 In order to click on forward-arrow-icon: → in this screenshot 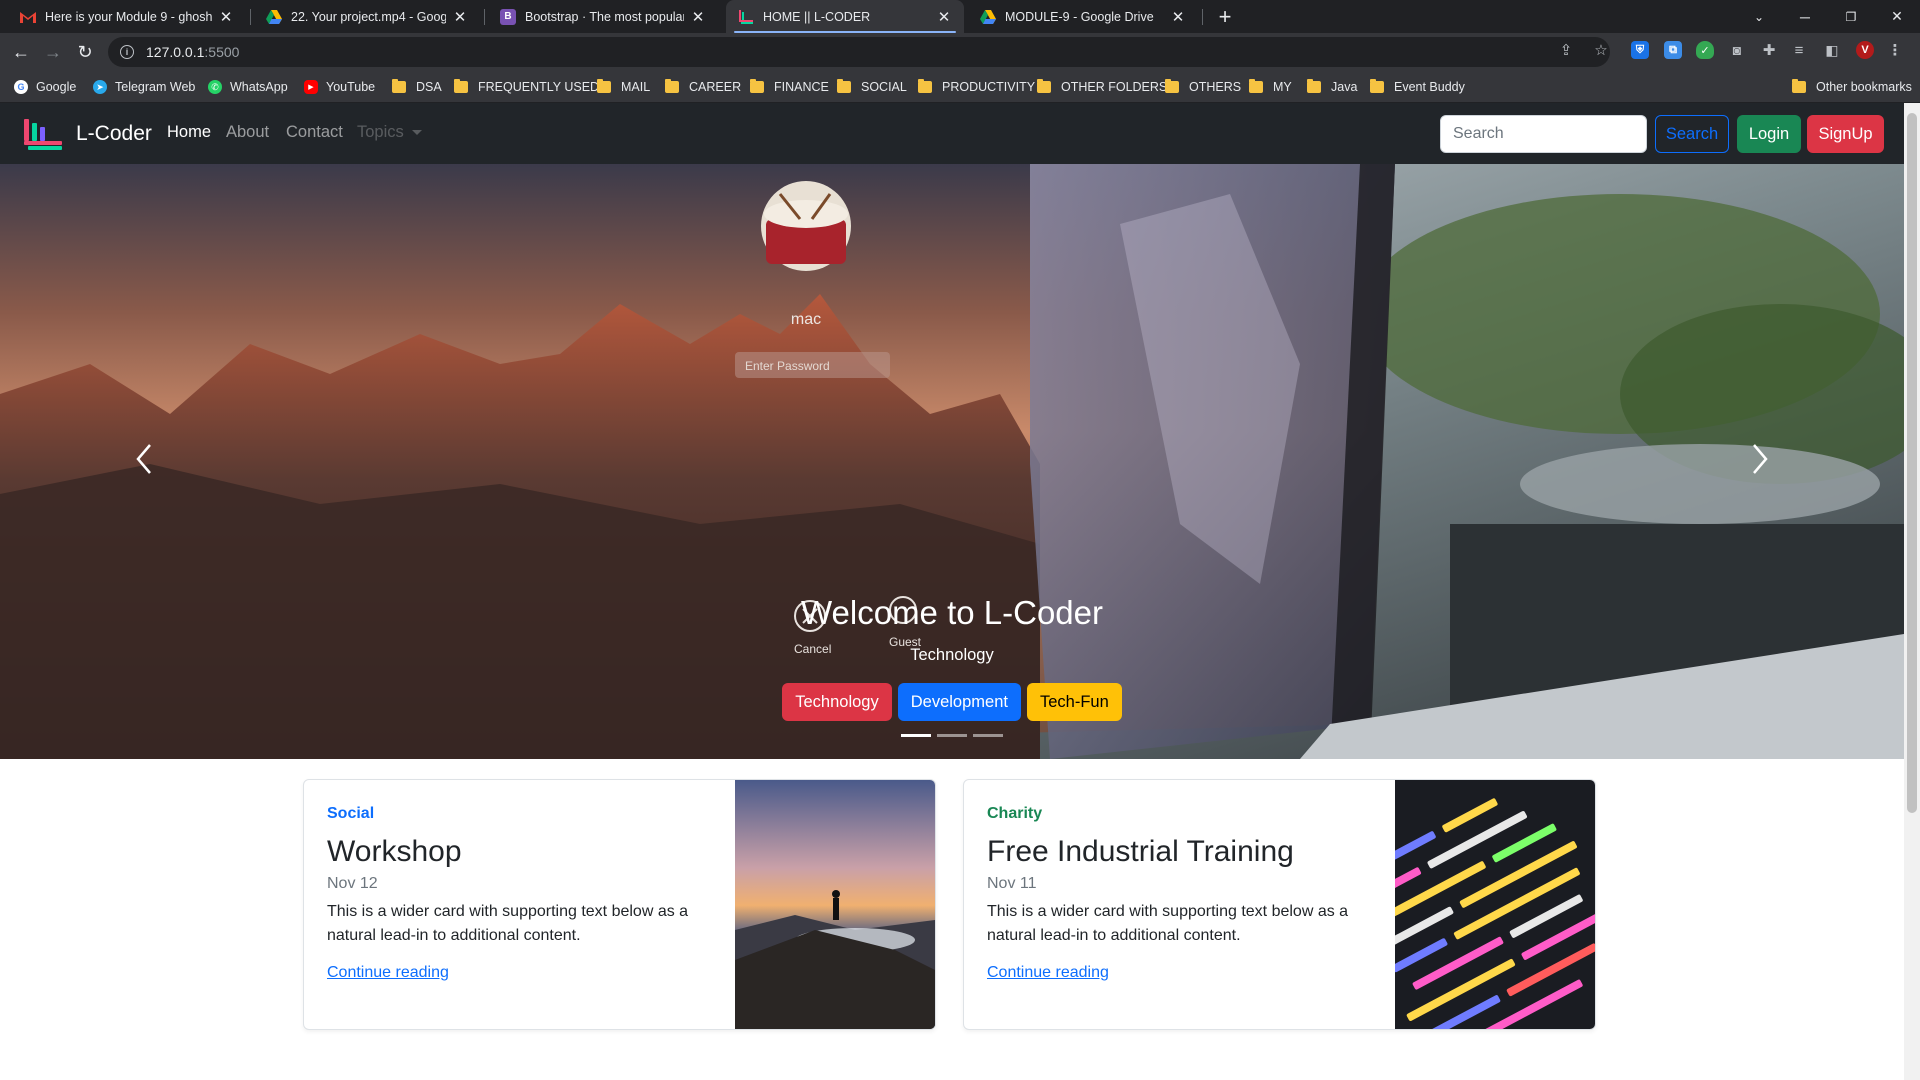, I will do `click(53, 52)`.